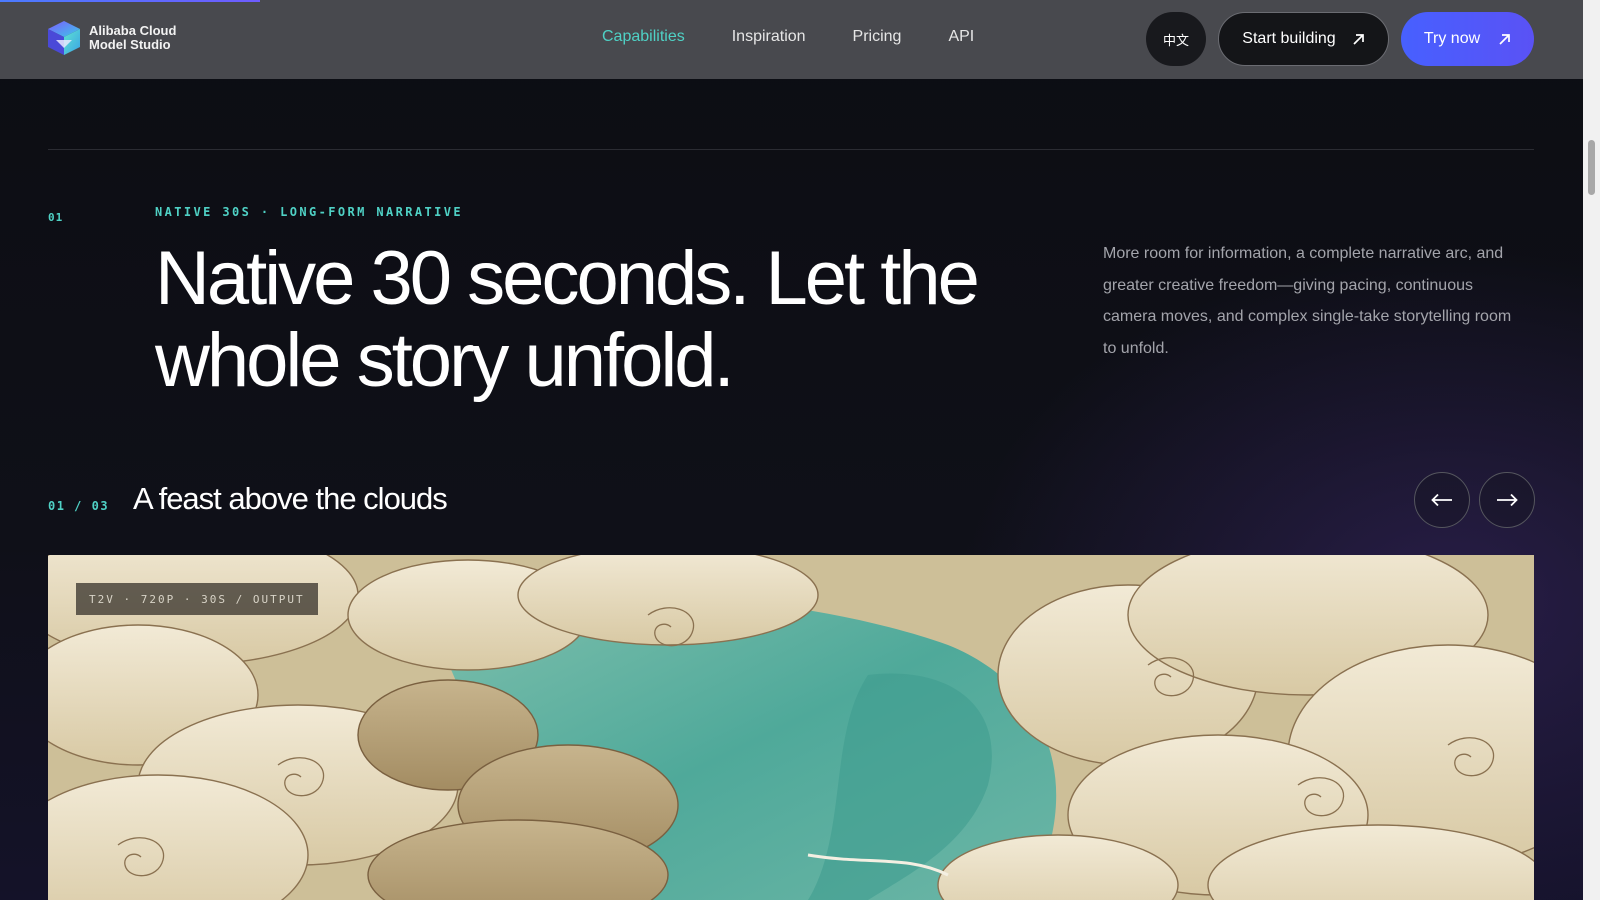  What do you see at coordinates (130, 1) in the screenshot?
I see `page-progress-indicator` at bounding box center [130, 1].